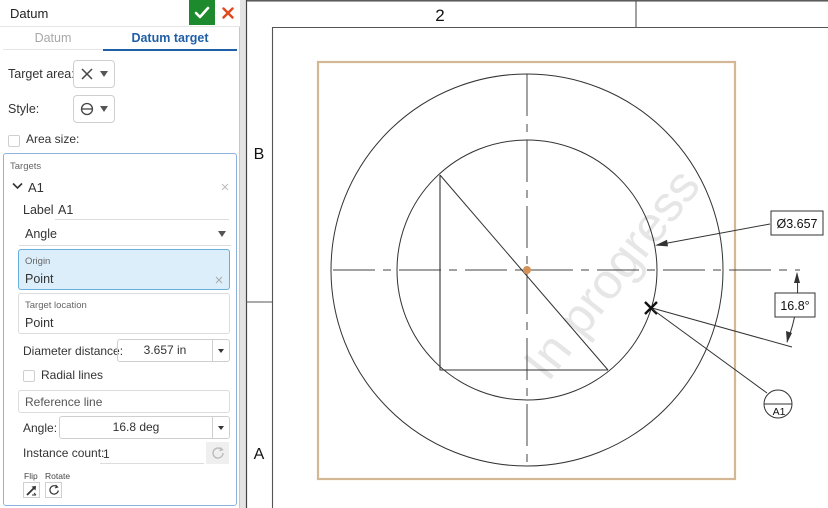 The width and height of the screenshot is (828, 508). I want to click on refresh-button, so click(217, 453).